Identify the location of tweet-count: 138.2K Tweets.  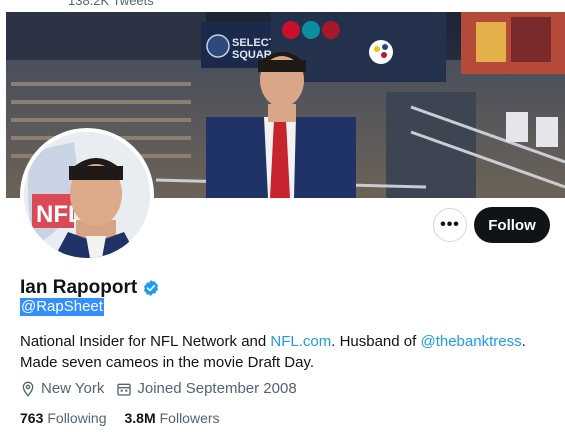
(111, 4).